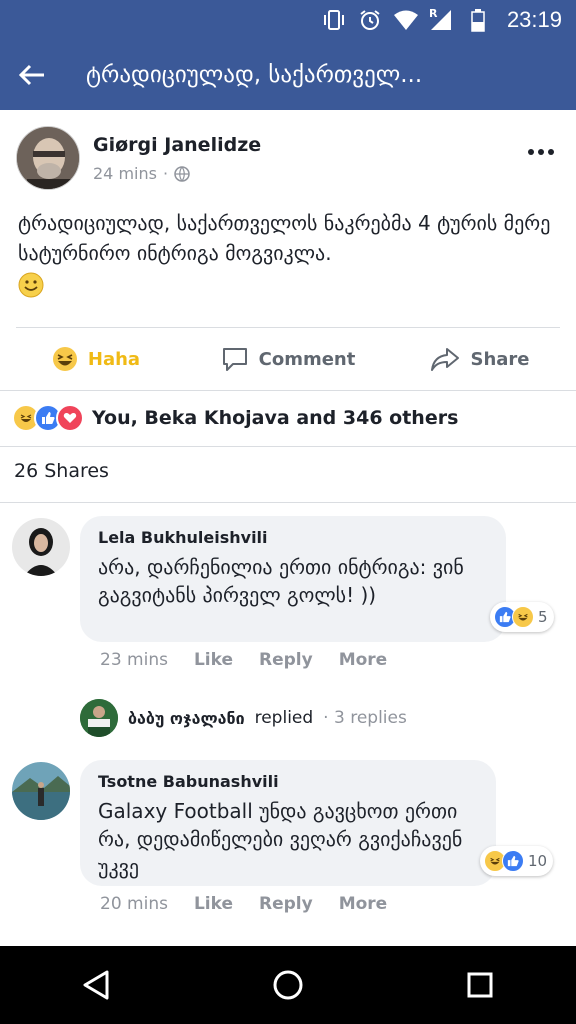 The image size is (576, 1024). What do you see at coordinates (186, 718) in the screenshot?
I see `replier-name: ბაბუ ოჯალანი` at bounding box center [186, 718].